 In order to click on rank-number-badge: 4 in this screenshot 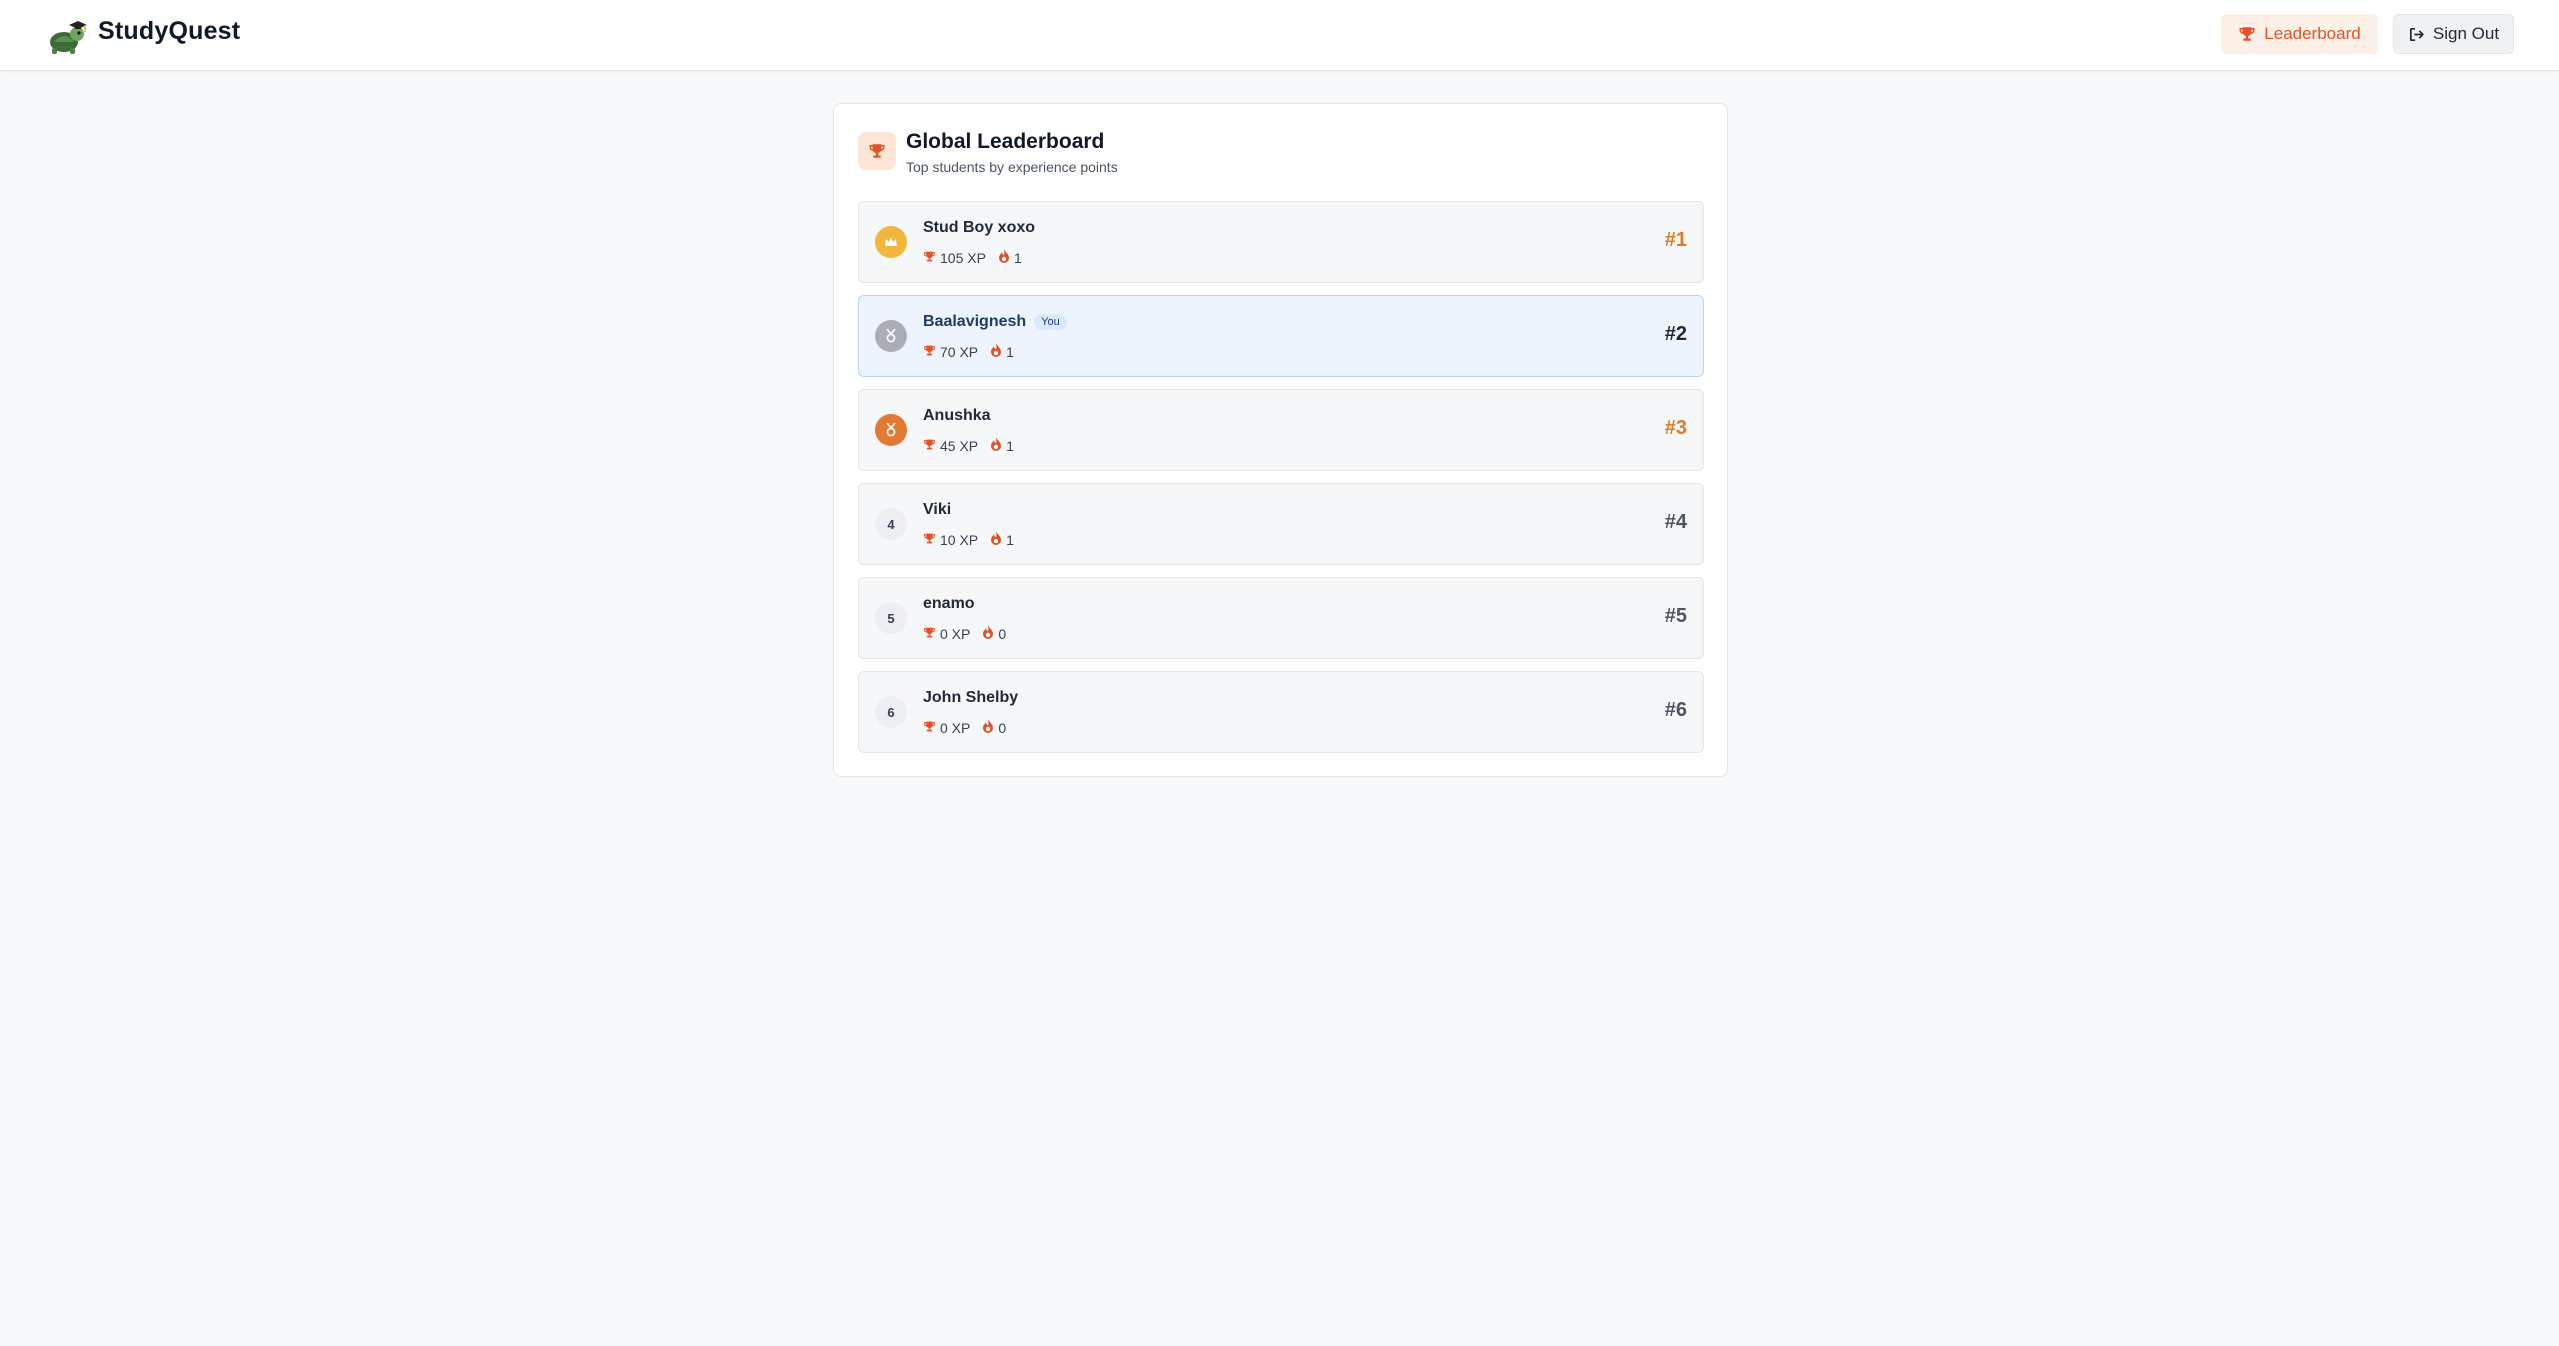, I will do `click(891, 524)`.